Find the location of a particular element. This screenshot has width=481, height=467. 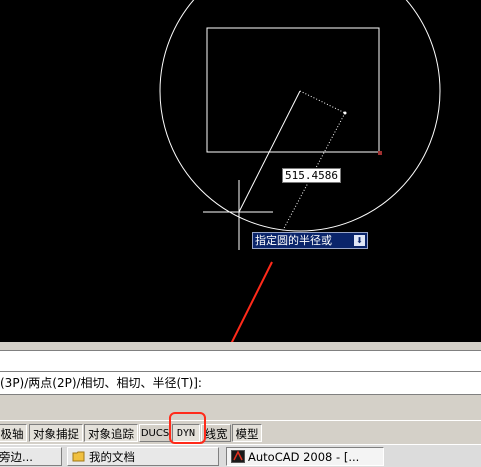

taskbar-item-my-documents: 我的文档 is located at coordinates (143, 456).